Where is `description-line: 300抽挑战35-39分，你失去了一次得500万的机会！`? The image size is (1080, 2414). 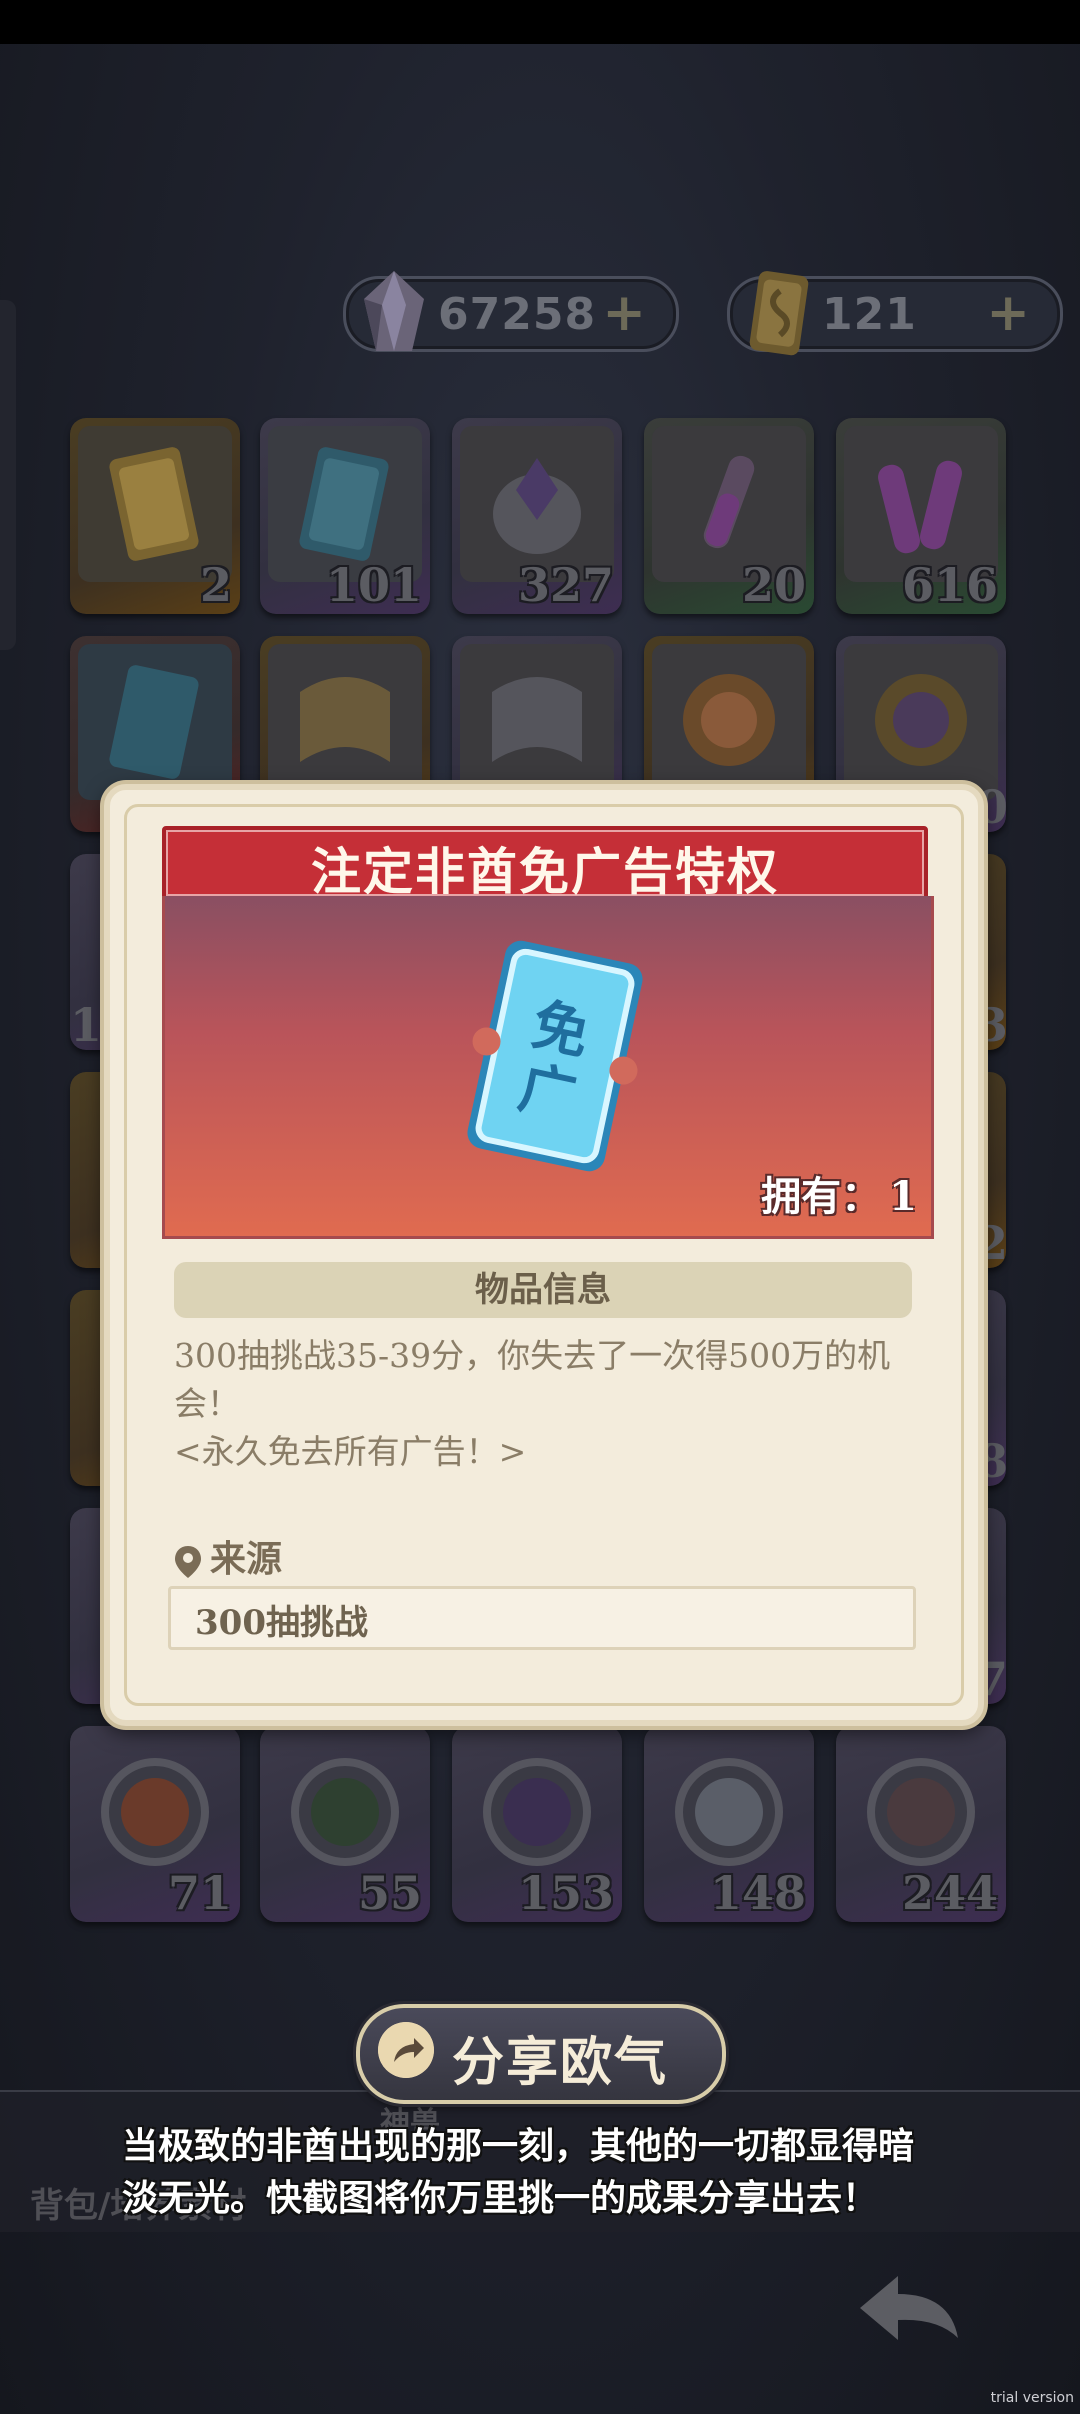
description-line: 300抽挑战35-39分，你失去了一次得500万的机会！ is located at coordinates (532, 1379).